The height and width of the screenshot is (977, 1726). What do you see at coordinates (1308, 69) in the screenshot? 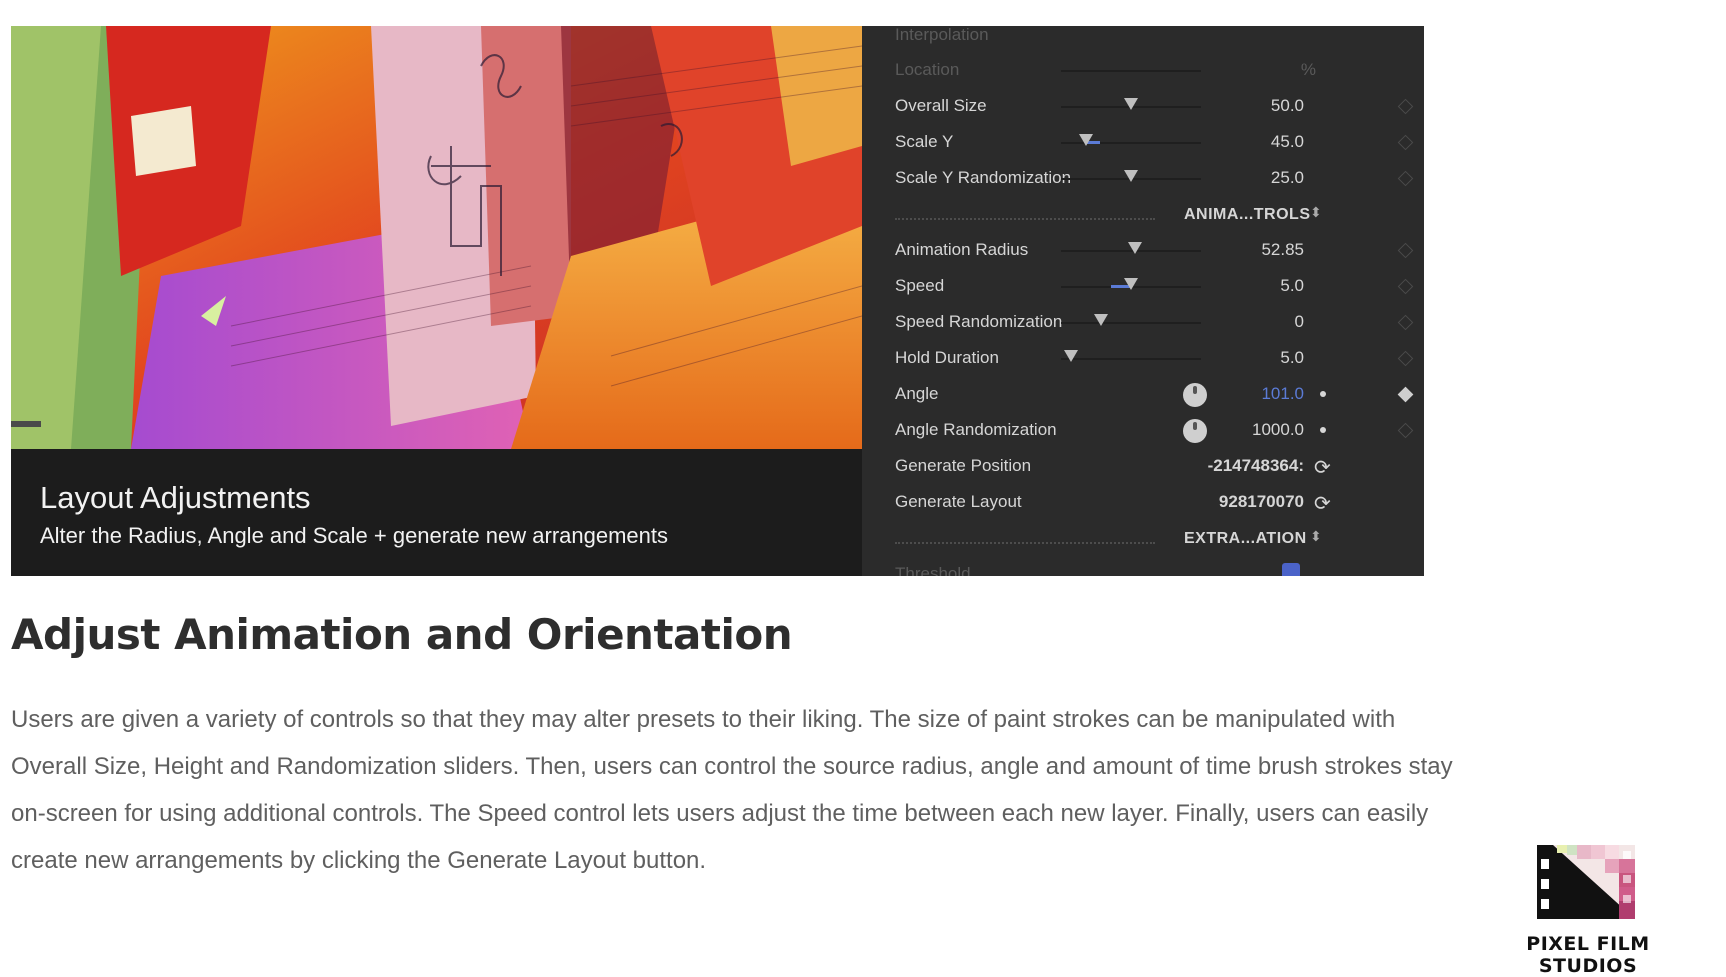
I see `param-unit: %` at bounding box center [1308, 69].